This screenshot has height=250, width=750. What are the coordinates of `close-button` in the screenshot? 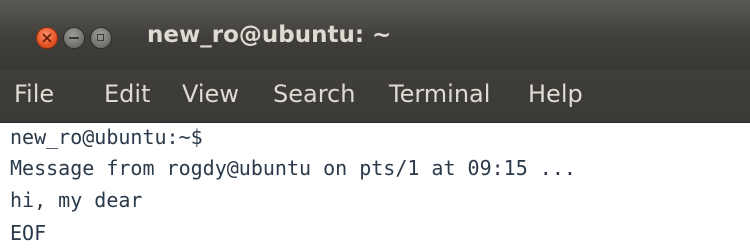 It's located at (47, 38).